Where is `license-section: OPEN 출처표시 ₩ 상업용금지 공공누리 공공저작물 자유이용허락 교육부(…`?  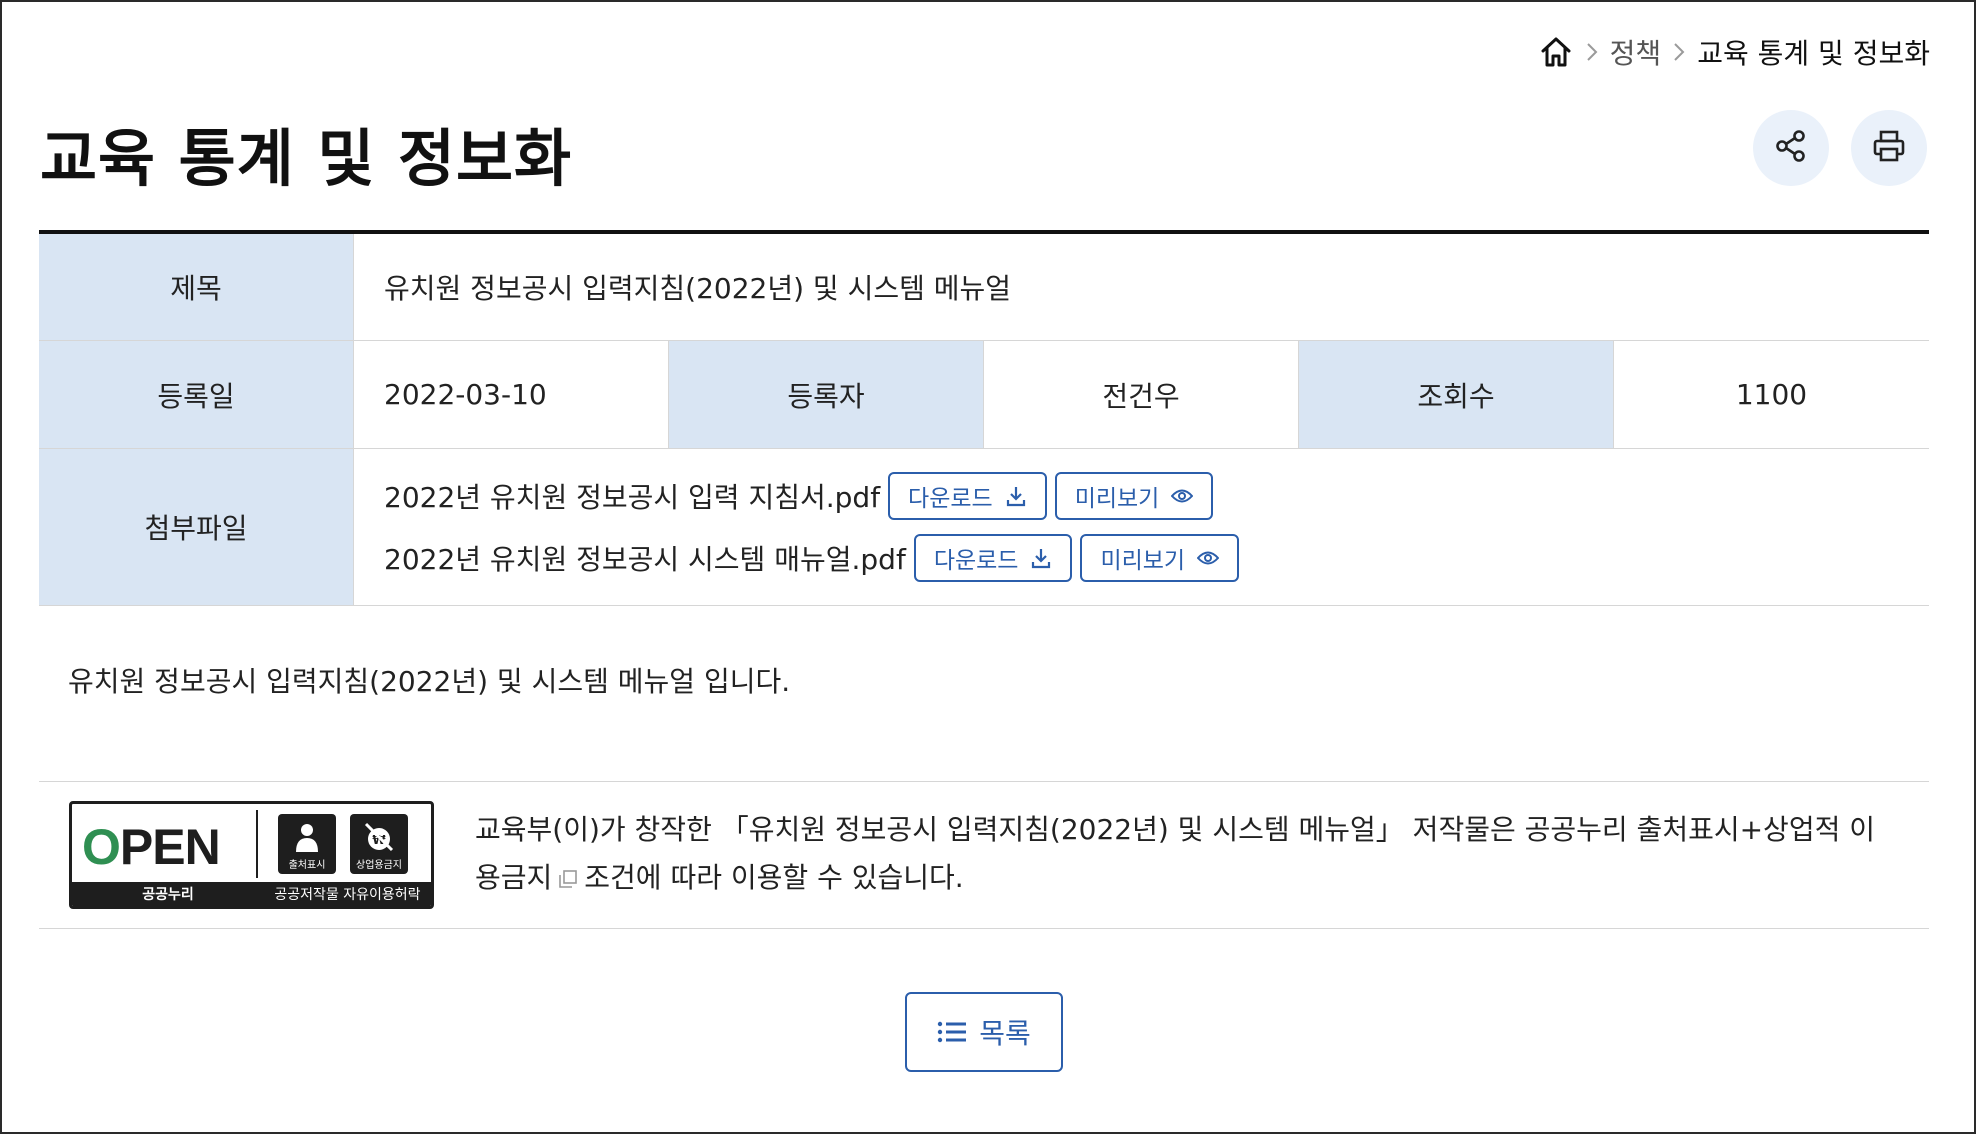
license-section: OPEN 출처표시 ₩ 상업용금지 공공누리 공공저작물 자유이용허락 교육부(… is located at coordinates (984, 855).